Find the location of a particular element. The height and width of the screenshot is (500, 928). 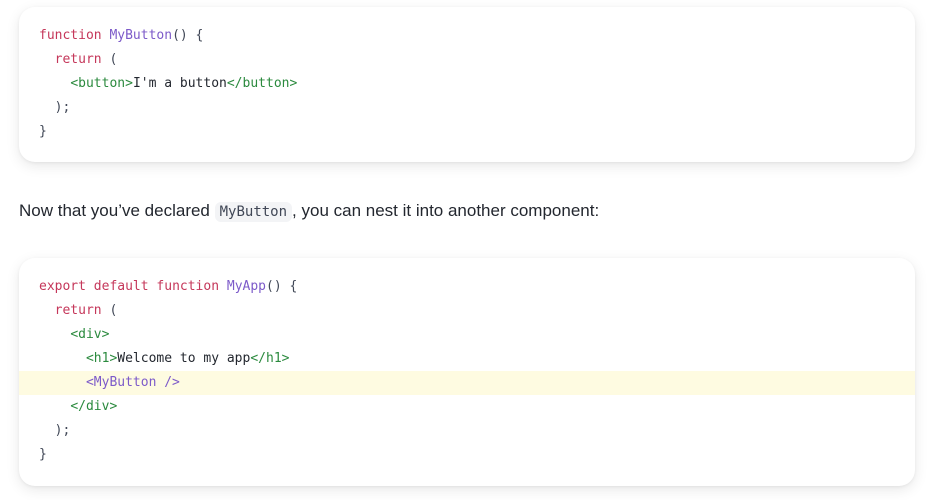

code-line: <h1>Welcome to my app</h1> is located at coordinates (467, 359).